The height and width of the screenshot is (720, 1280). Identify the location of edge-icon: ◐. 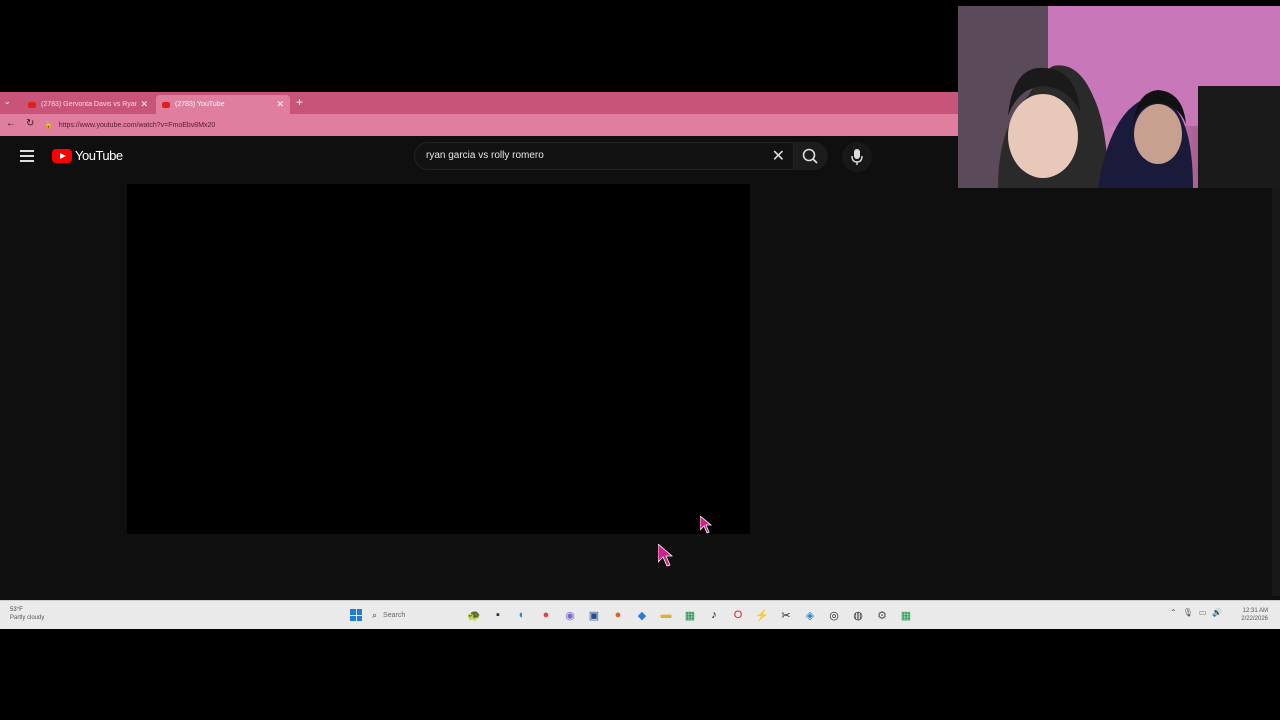
(522, 615).